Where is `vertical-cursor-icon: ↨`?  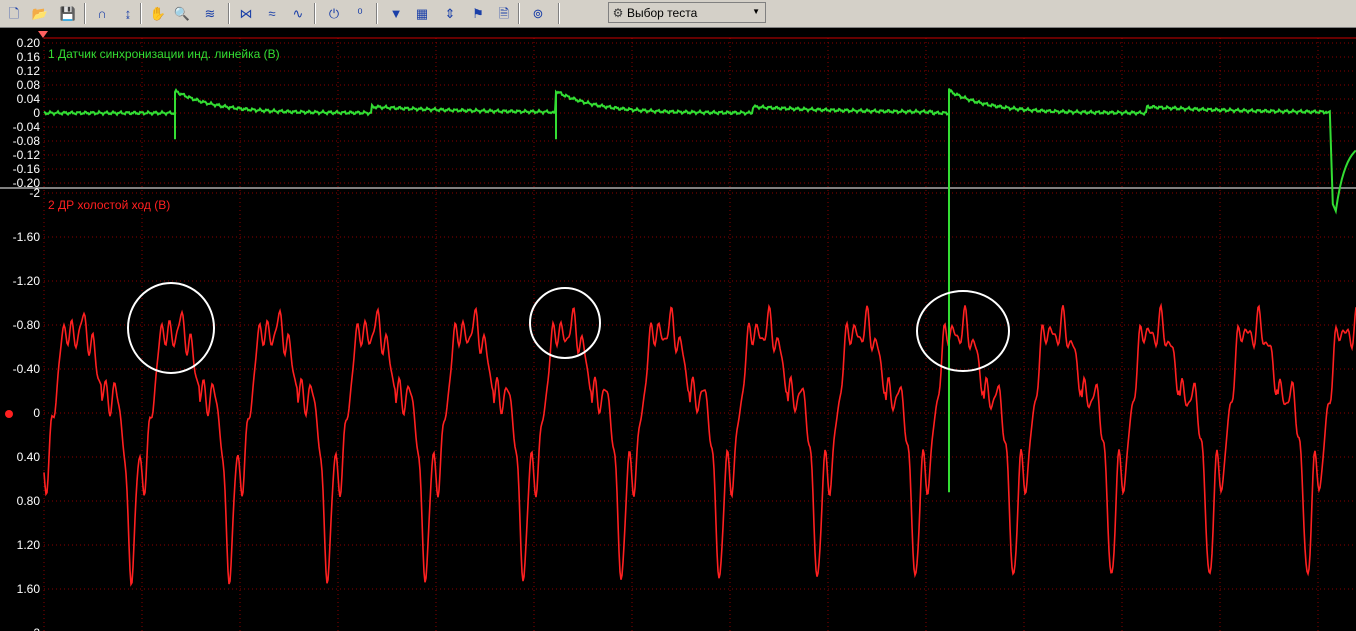 vertical-cursor-icon: ↨ is located at coordinates (128, 13).